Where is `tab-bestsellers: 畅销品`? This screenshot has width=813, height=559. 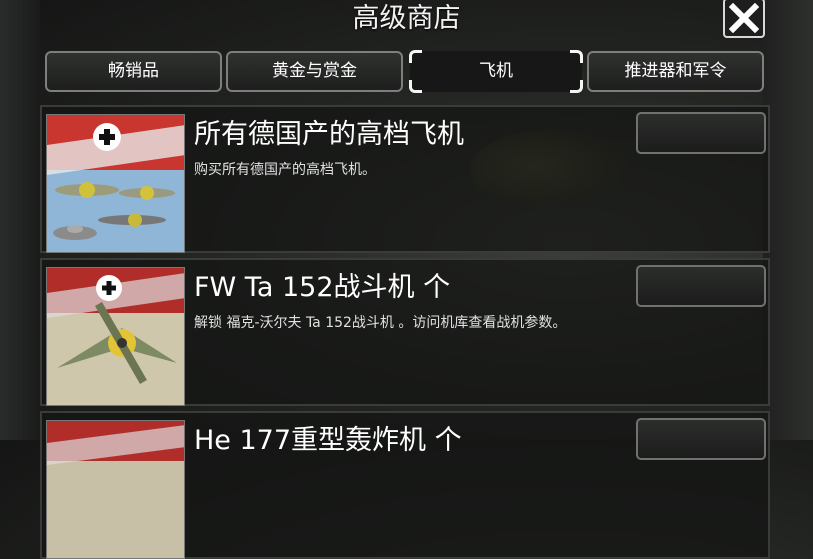 tab-bestsellers: 畅销品 is located at coordinates (133, 71).